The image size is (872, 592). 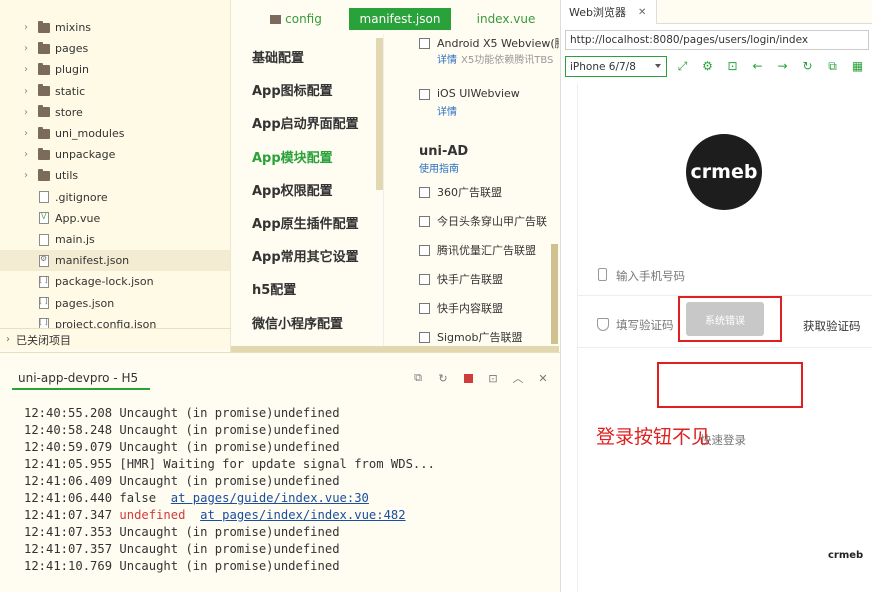 What do you see at coordinates (682, 66) in the screenshot?
I see `screenshot-icon: ⤢` at bounding box center [682, 66].